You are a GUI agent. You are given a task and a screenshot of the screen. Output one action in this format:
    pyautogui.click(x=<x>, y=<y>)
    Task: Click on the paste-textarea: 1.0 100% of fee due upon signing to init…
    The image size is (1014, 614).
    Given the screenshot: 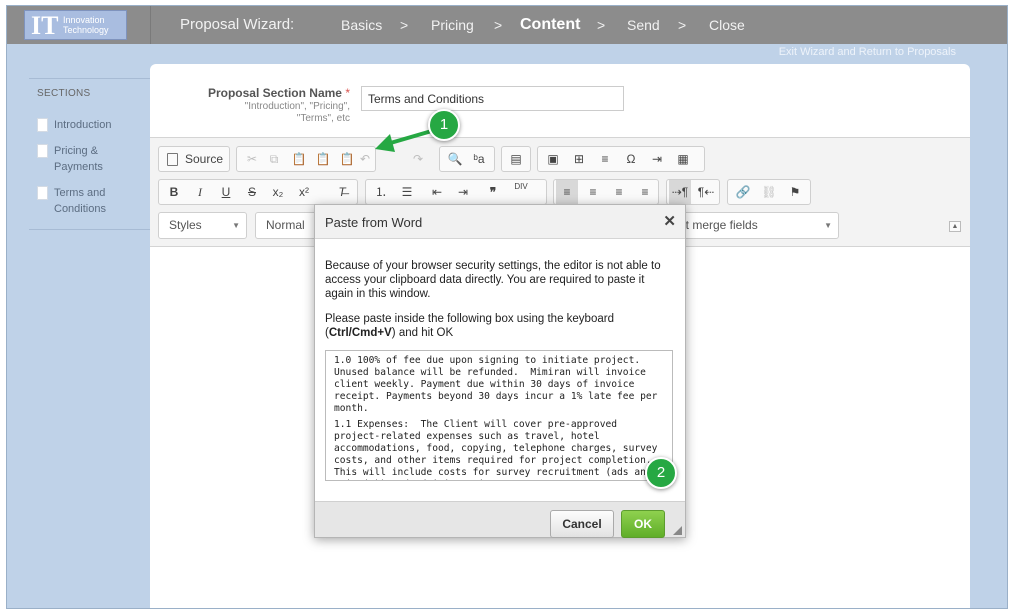 What is the action you would take?
    pyautogui.click(x=499, y=415)
    